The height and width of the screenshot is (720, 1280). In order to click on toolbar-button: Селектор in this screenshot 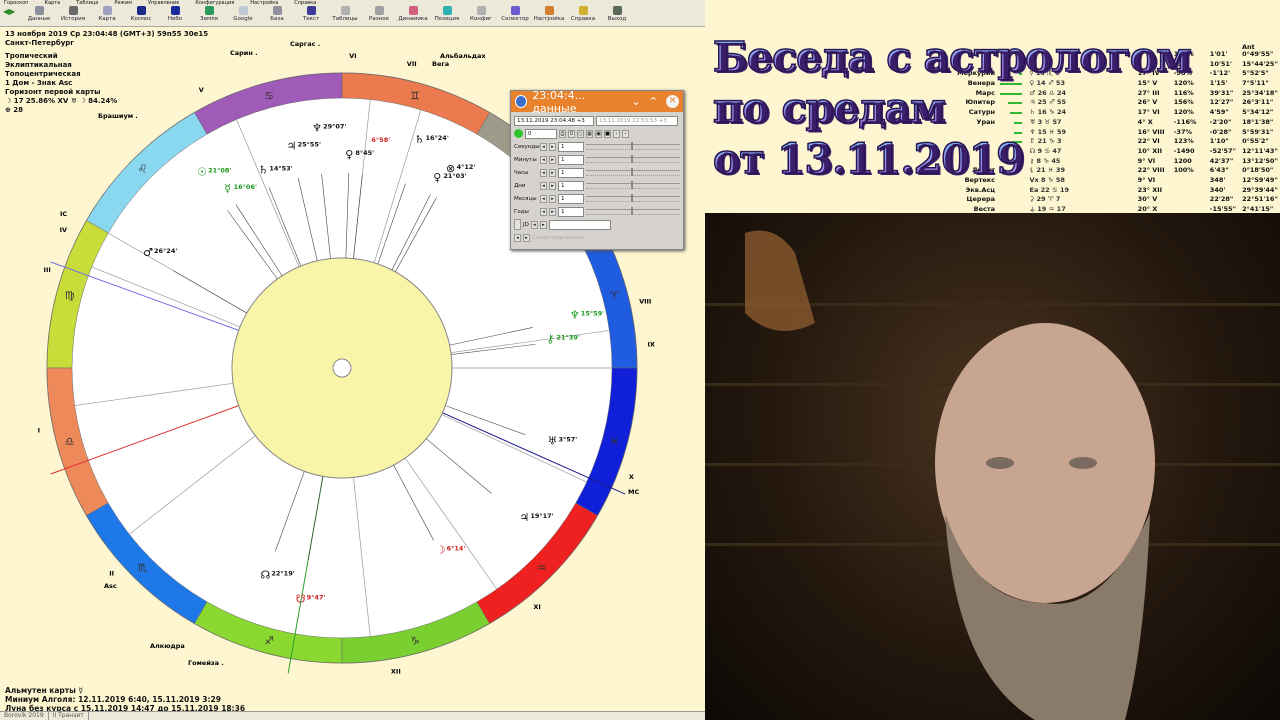, I will do `click(515, 13)`.